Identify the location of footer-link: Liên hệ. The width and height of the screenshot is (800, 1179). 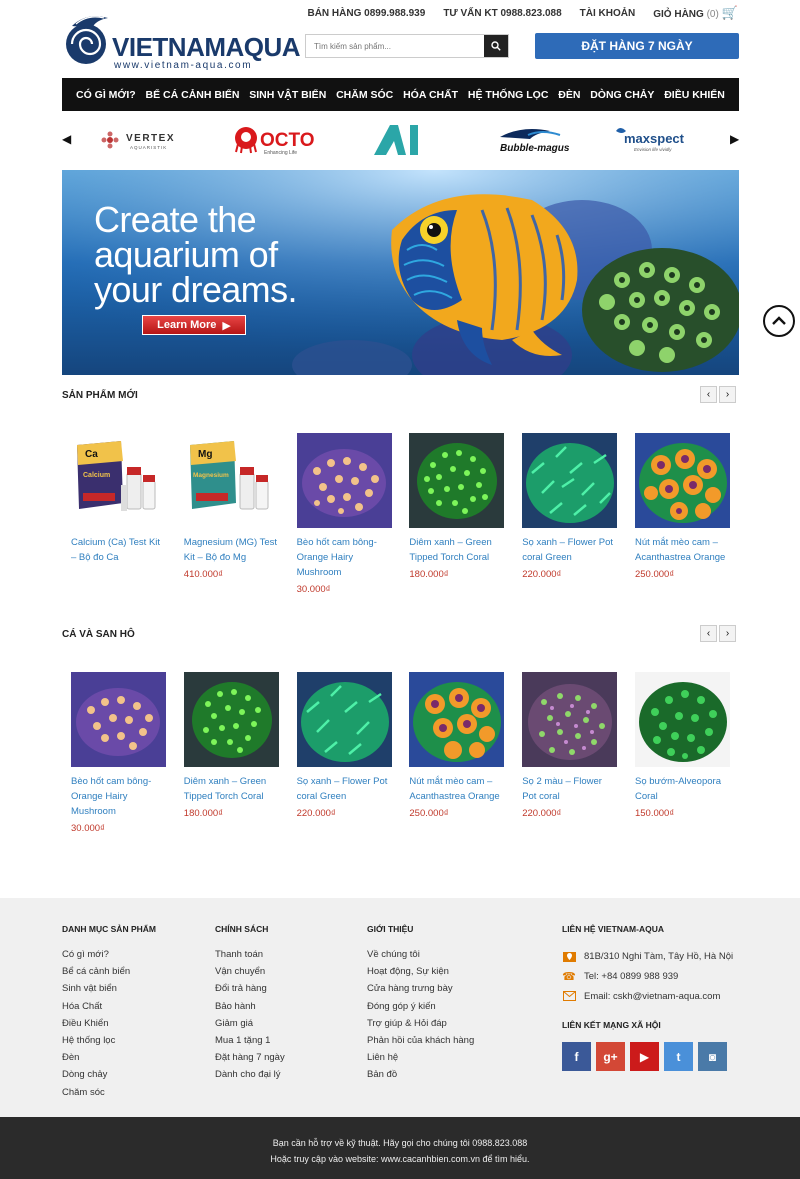
(420, 1057).